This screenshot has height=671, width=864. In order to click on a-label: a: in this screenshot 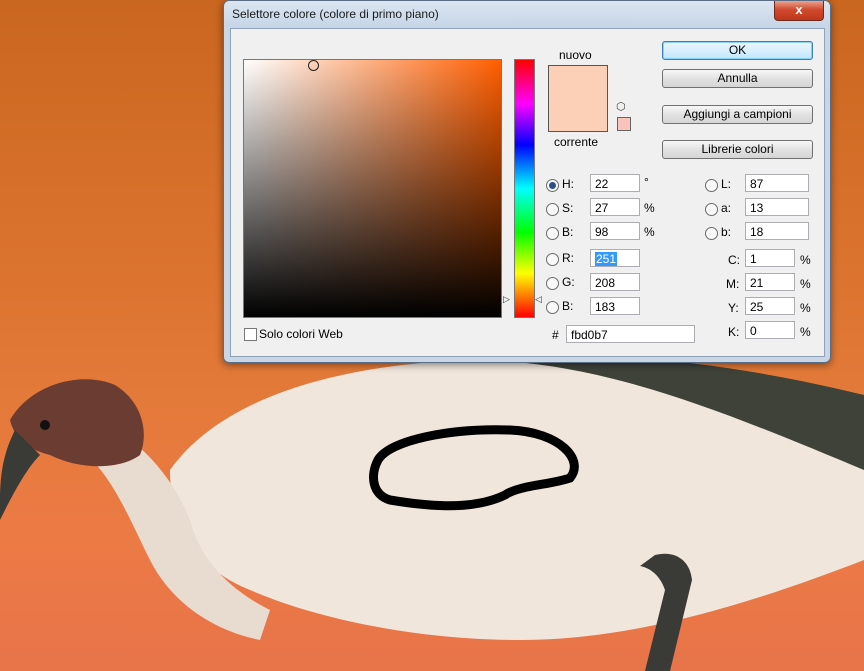, I will do `click(726, 208)`.